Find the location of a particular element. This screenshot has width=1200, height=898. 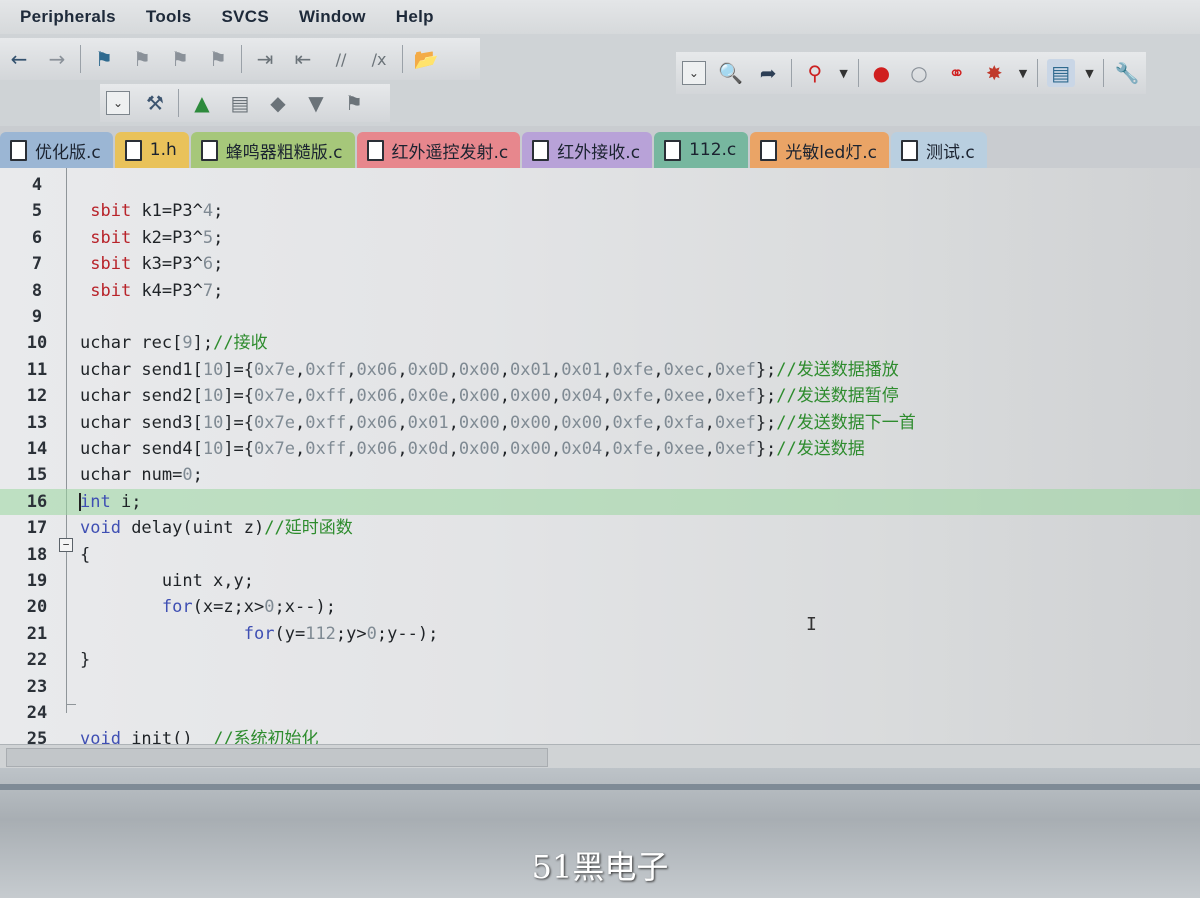

code-line: 7 sbit k3=P3^6; is located at coordinates (600, 264).